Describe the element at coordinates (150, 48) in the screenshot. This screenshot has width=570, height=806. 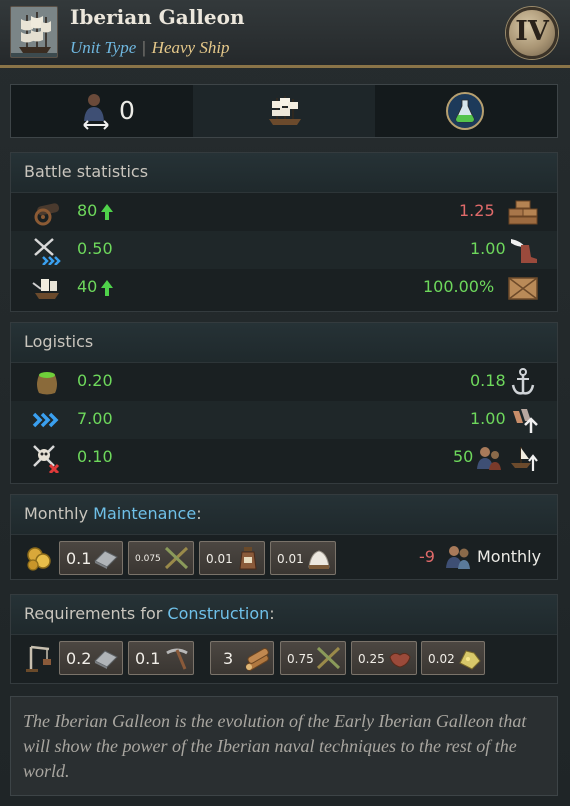
I see `unit-subtitle: Unit Type | Heavy Ship` at that location.